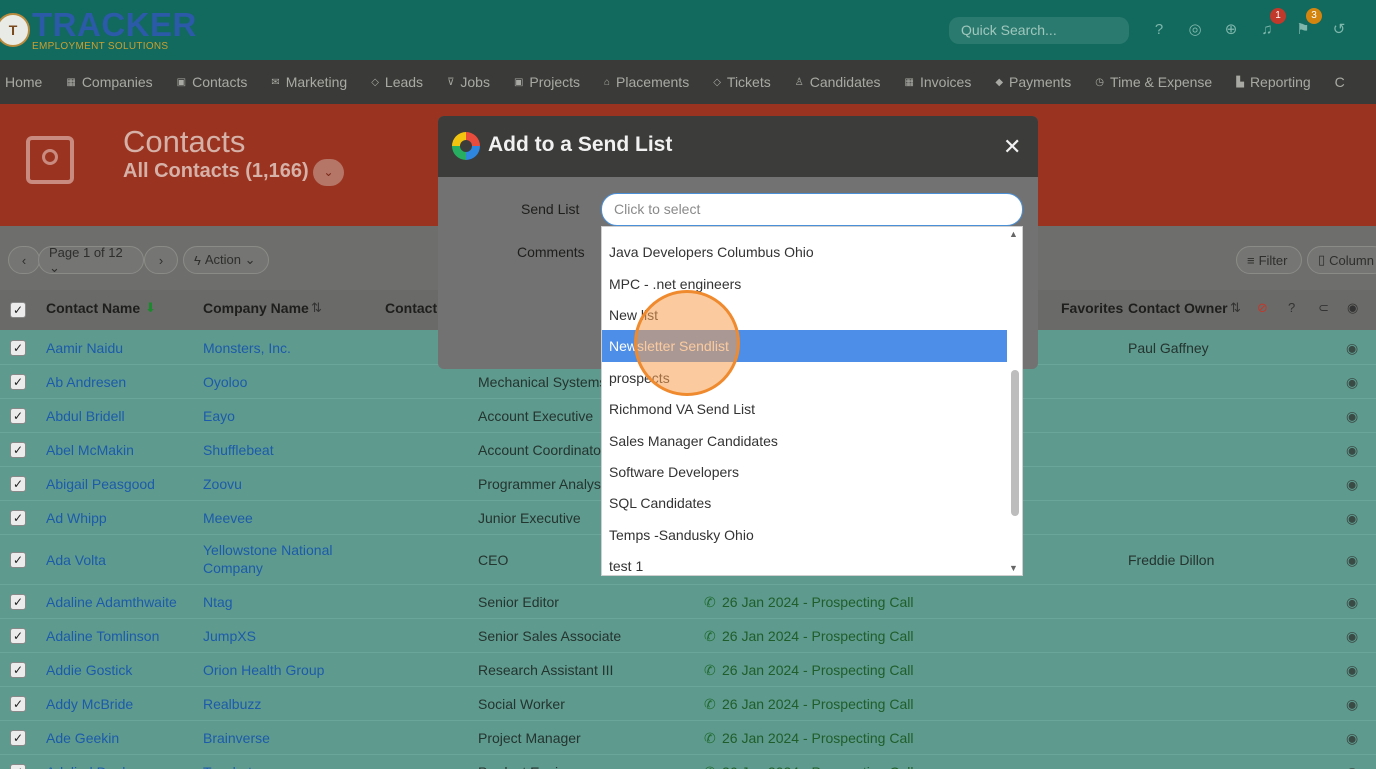 The height and width of the screenshot is (769, 1376). What do you see at coordinates (27, 82) in the screenshot?
I see `nav-item-home: Home` at bounding box center [27, 82].